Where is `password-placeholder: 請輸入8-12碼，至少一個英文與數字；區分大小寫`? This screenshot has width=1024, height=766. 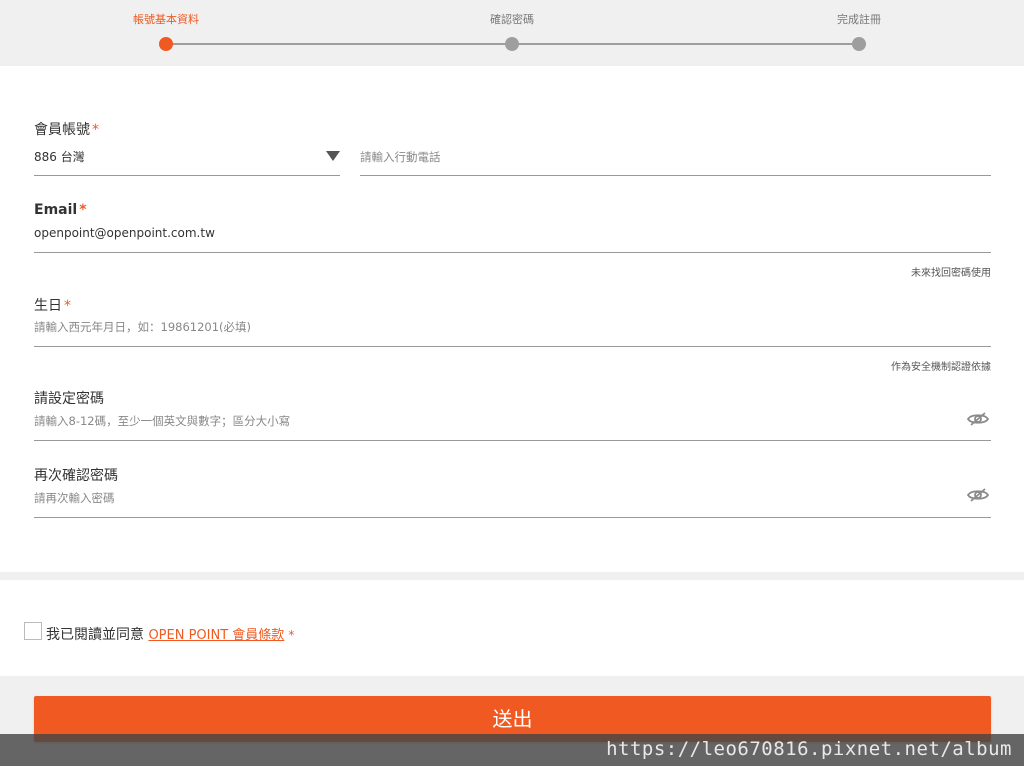
password-placeholder: 請輸入8-12碼，至少一個英文與數字；區分大小寫 is located at coordinates (162, 421).